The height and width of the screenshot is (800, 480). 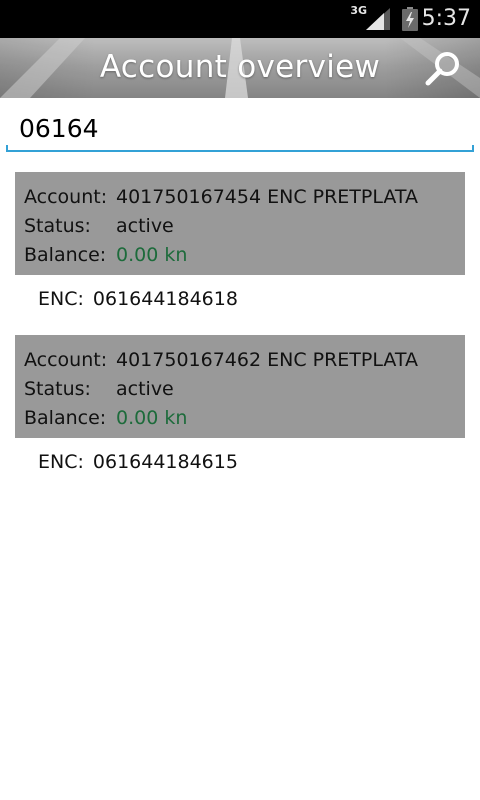 I want to click on enc-value: 061644184615, so click(x=165, y=462).